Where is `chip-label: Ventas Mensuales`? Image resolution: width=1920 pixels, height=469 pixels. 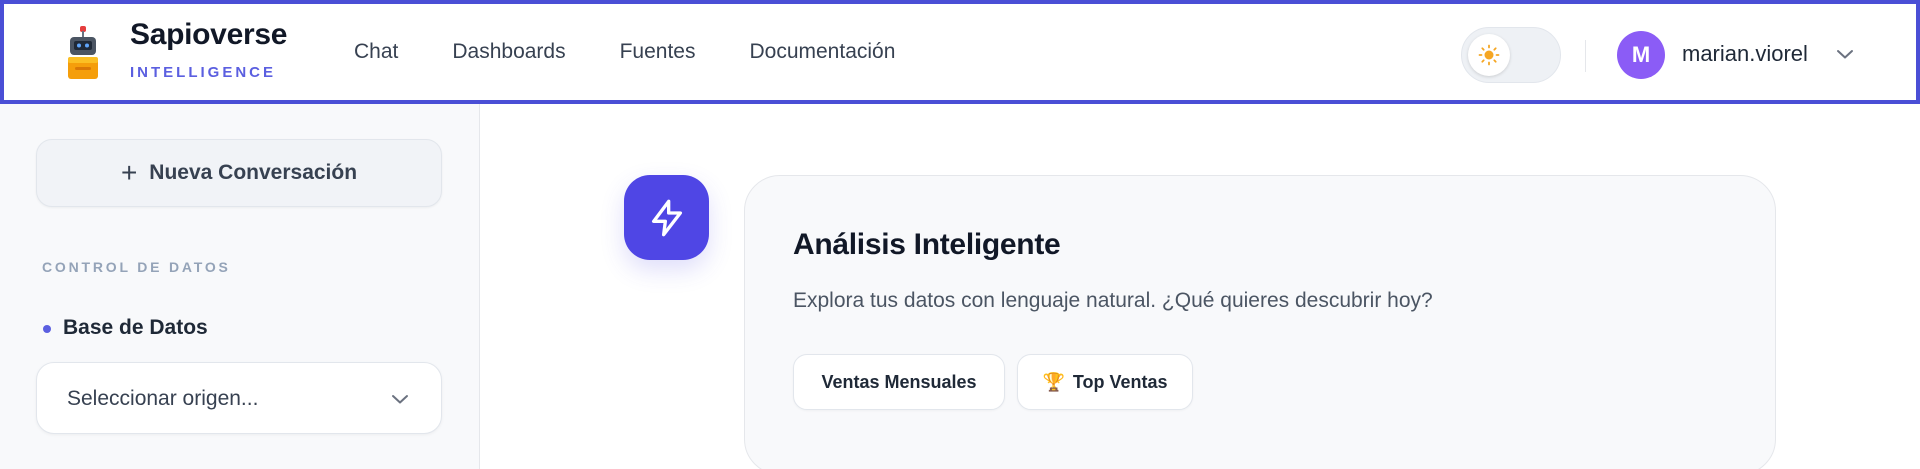
chip-label: Ventas Mensuales is located at coordinates (899, 381).